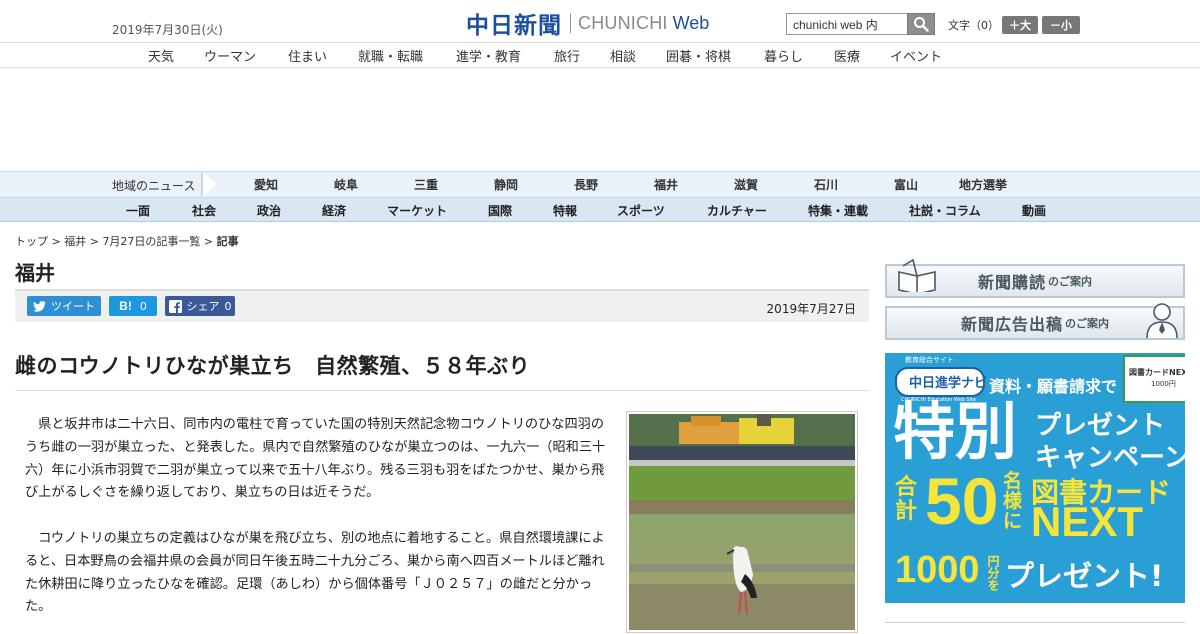  What do you see at coordinates (746, 184) in the screenshot?
I see `region-nav-item: 滋賀` at bounding box center [746, 184].